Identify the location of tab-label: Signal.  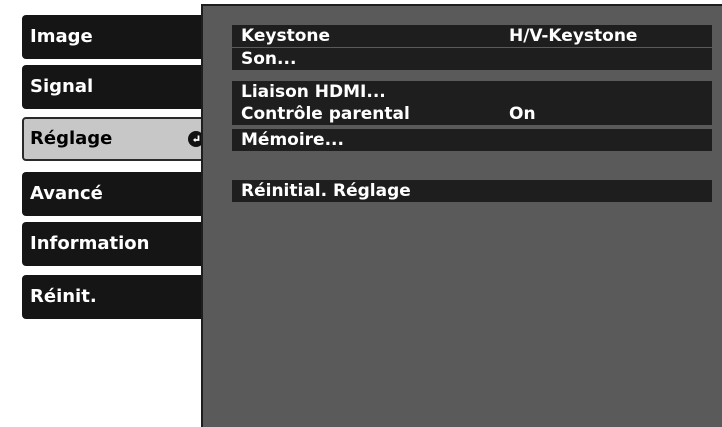
(62, 86).